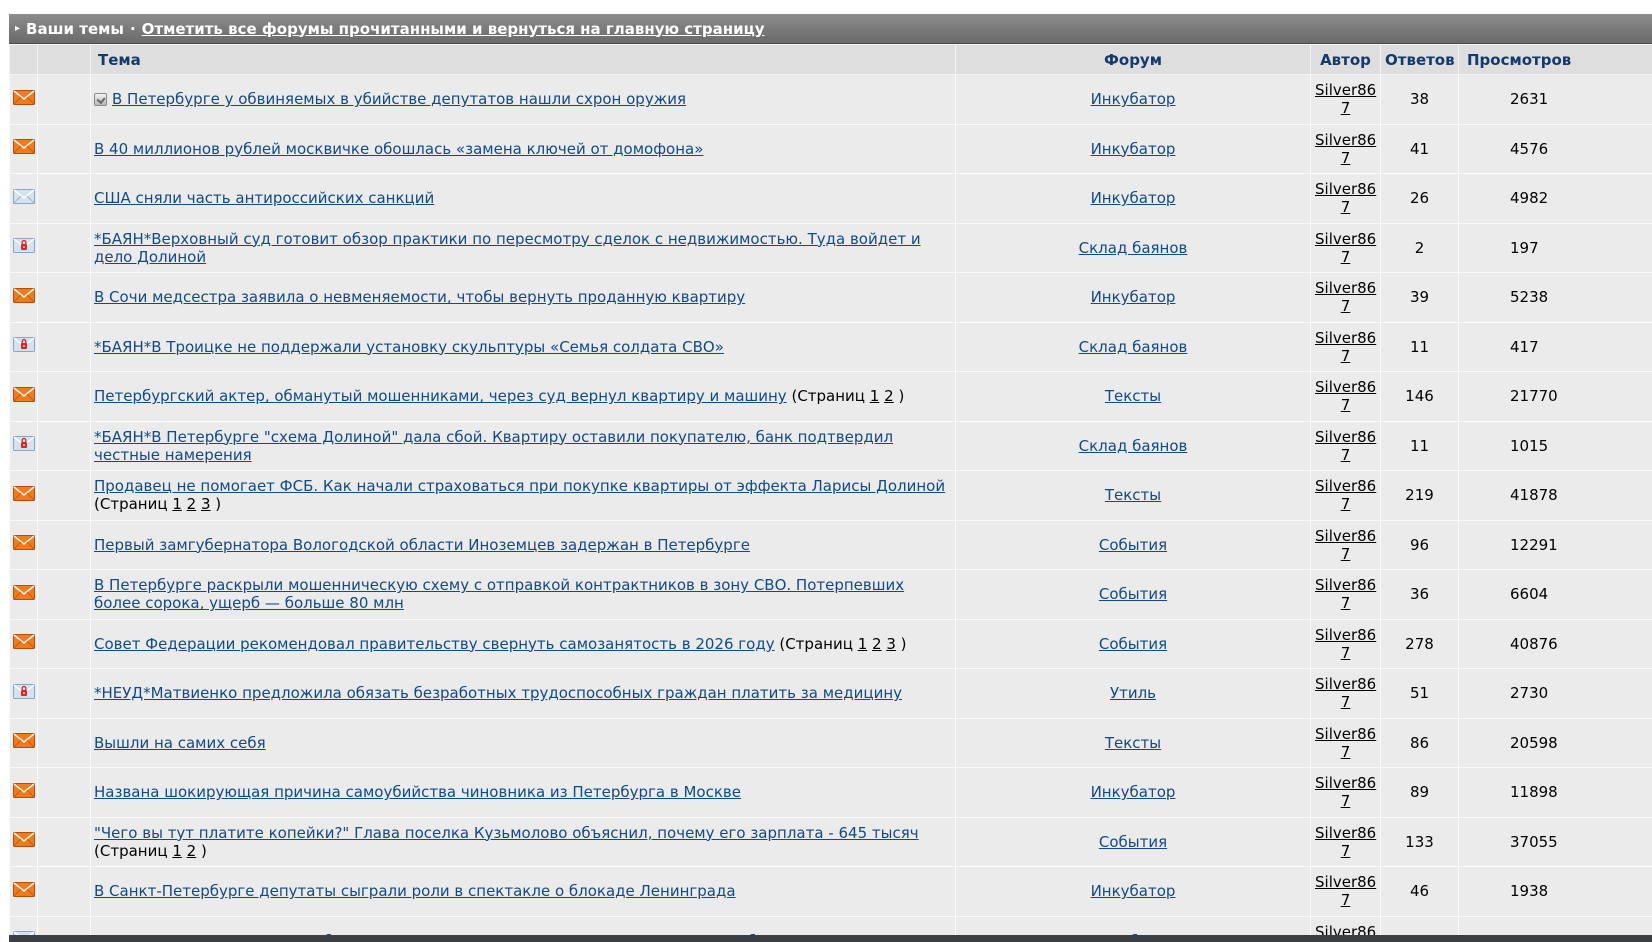 Image resolution: width=1652 pixels, height=942 pixels. Describe the element at coordinates (1555, 445) in the screenshot. I see `views-count: 1015` at that location.